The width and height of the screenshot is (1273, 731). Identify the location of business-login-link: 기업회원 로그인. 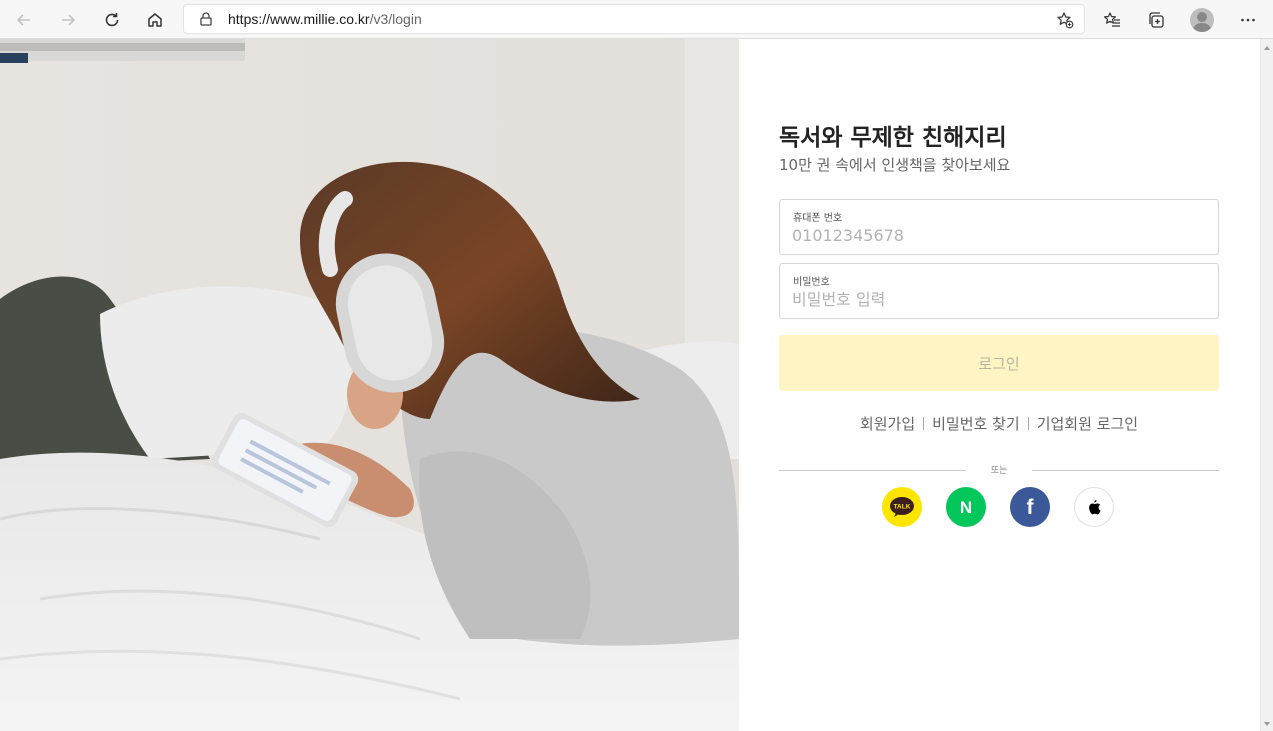
(1087, 423).